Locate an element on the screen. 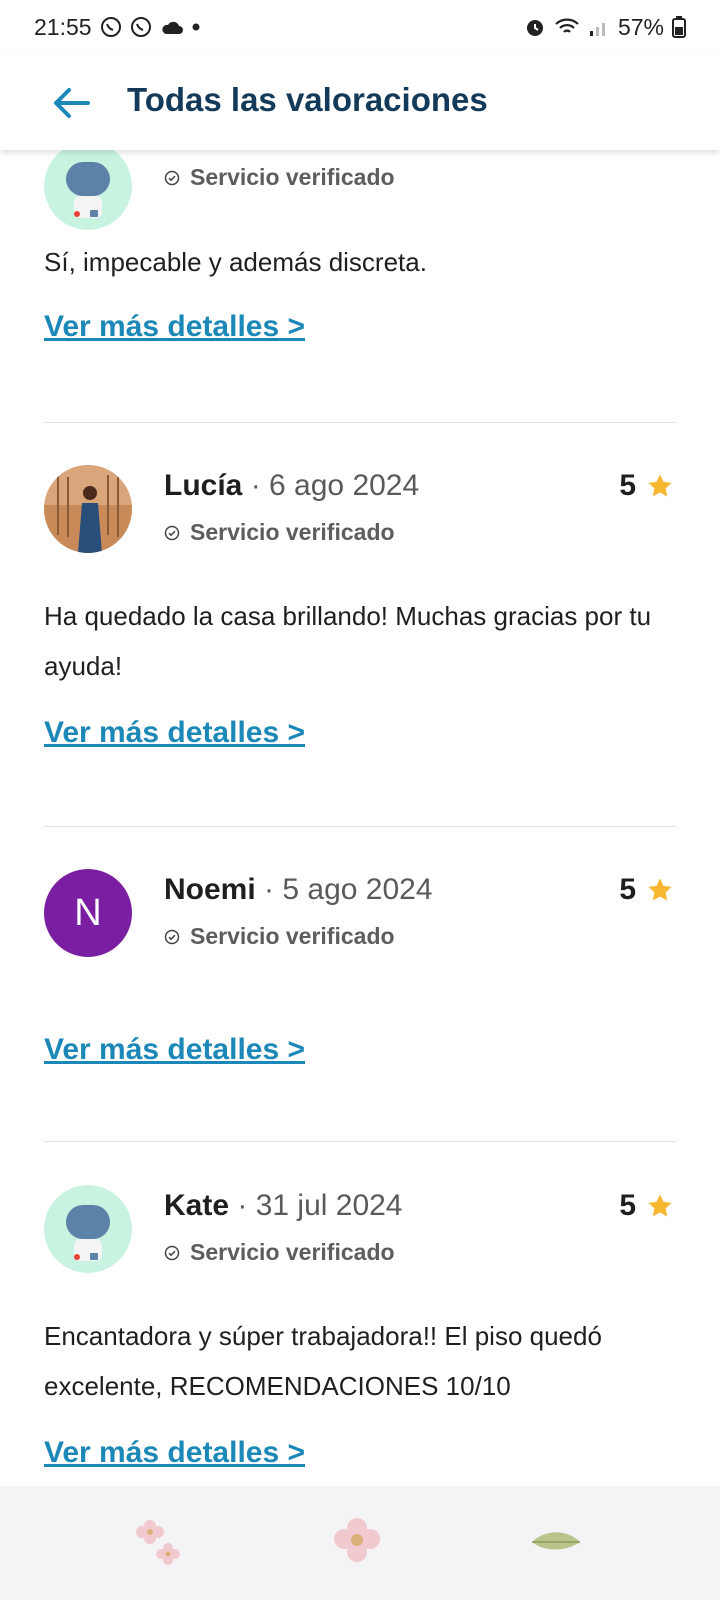 This screenshot has height=1600, width=720. avatar-initial: N is located at coordinates (88, 912).